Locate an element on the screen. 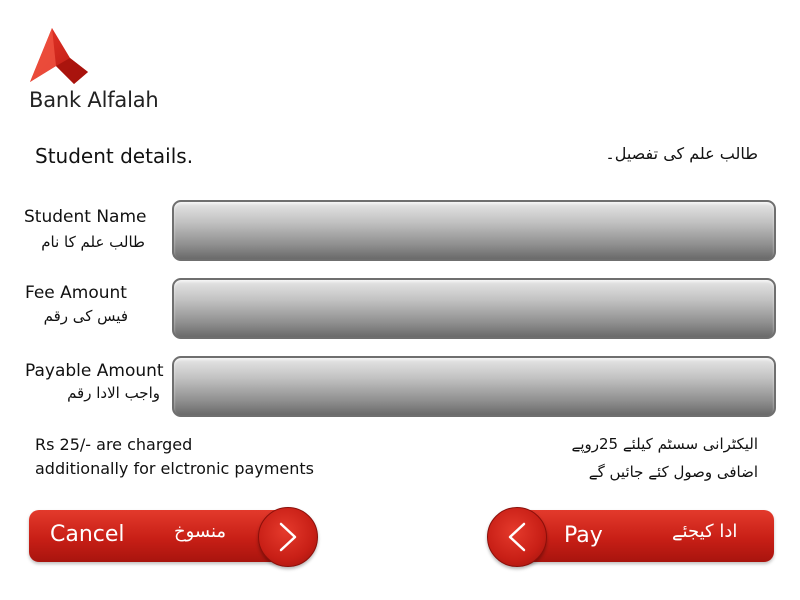 The width and height of the screenshot is (800, 600). cancel-arrow-button is located at coordinates (288, 537).